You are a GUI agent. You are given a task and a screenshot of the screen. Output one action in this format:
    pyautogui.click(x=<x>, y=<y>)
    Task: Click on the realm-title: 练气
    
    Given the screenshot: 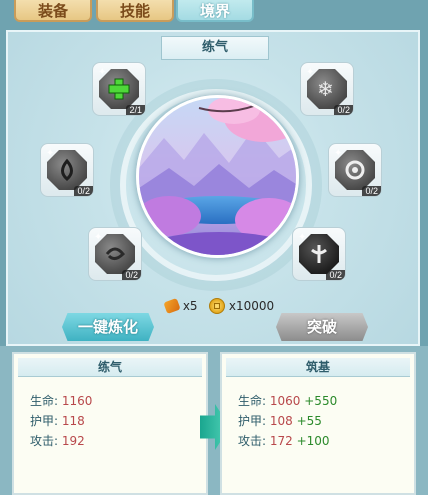 What is the action you would take?
    pyautogui.click(x=215, y=48)
    